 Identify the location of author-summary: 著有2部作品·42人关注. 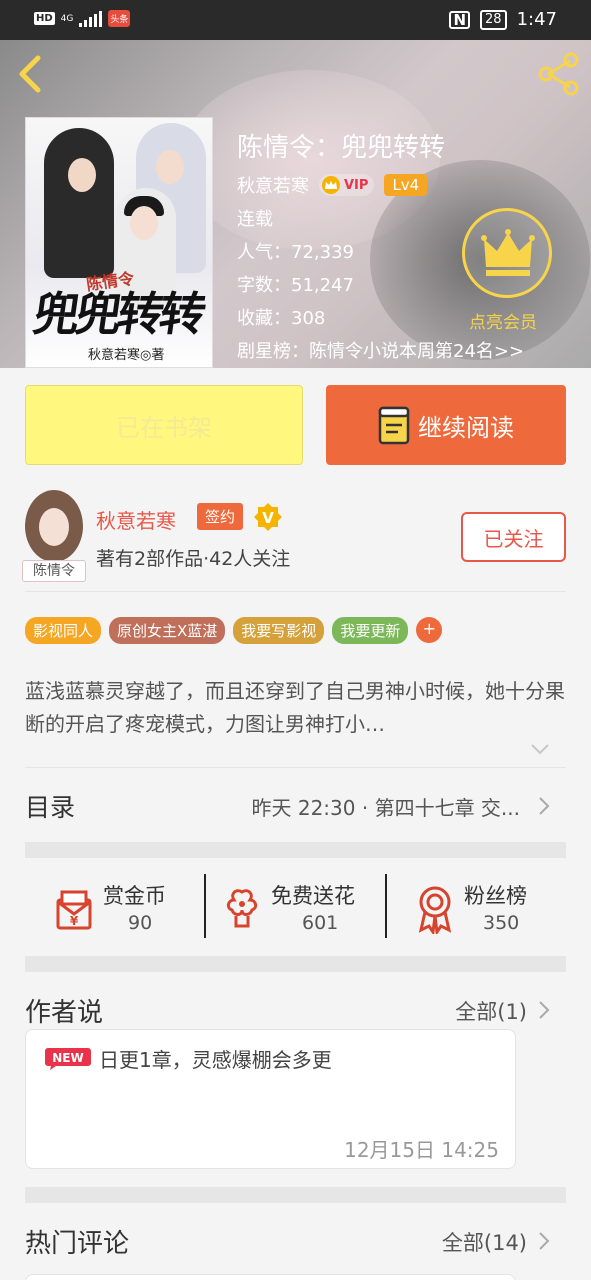
(193, 559).